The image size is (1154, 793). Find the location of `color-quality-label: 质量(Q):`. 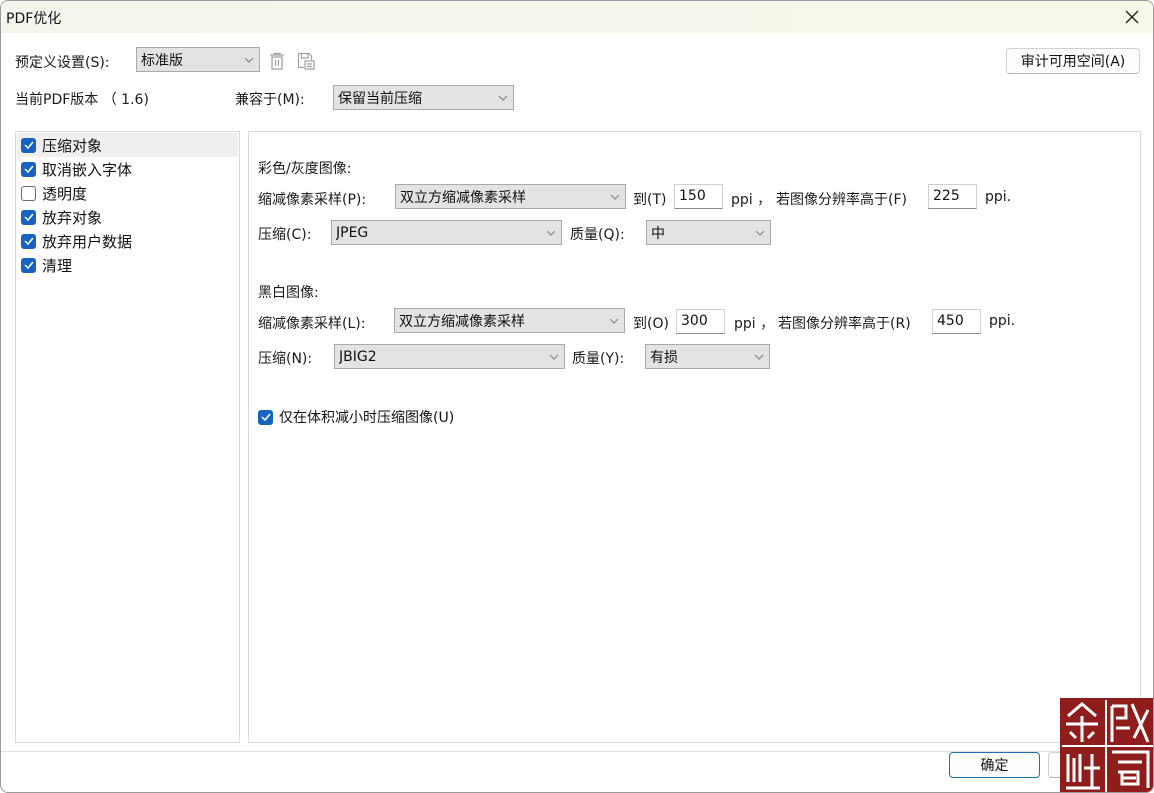

color-quality-label: 质量(Q): is located at coordinates (597, 235).